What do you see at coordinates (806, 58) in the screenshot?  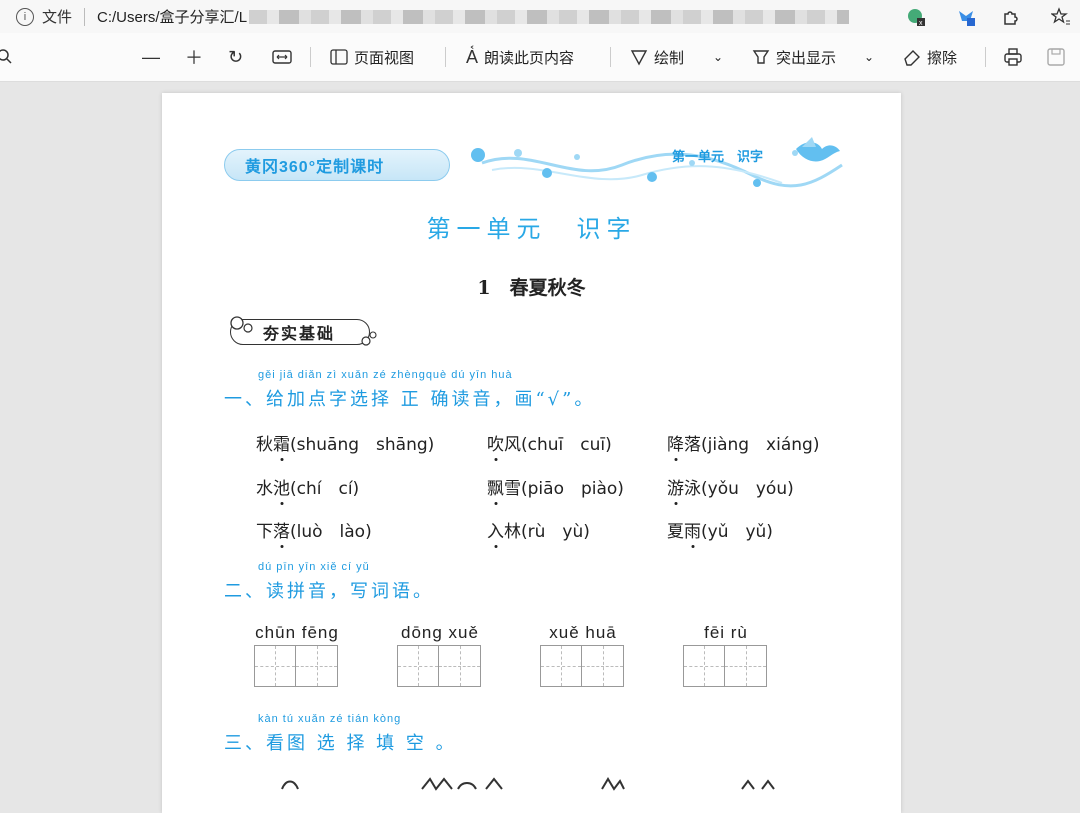 I see `highlight-label: 突出显示` at bounding box center [806, 58].